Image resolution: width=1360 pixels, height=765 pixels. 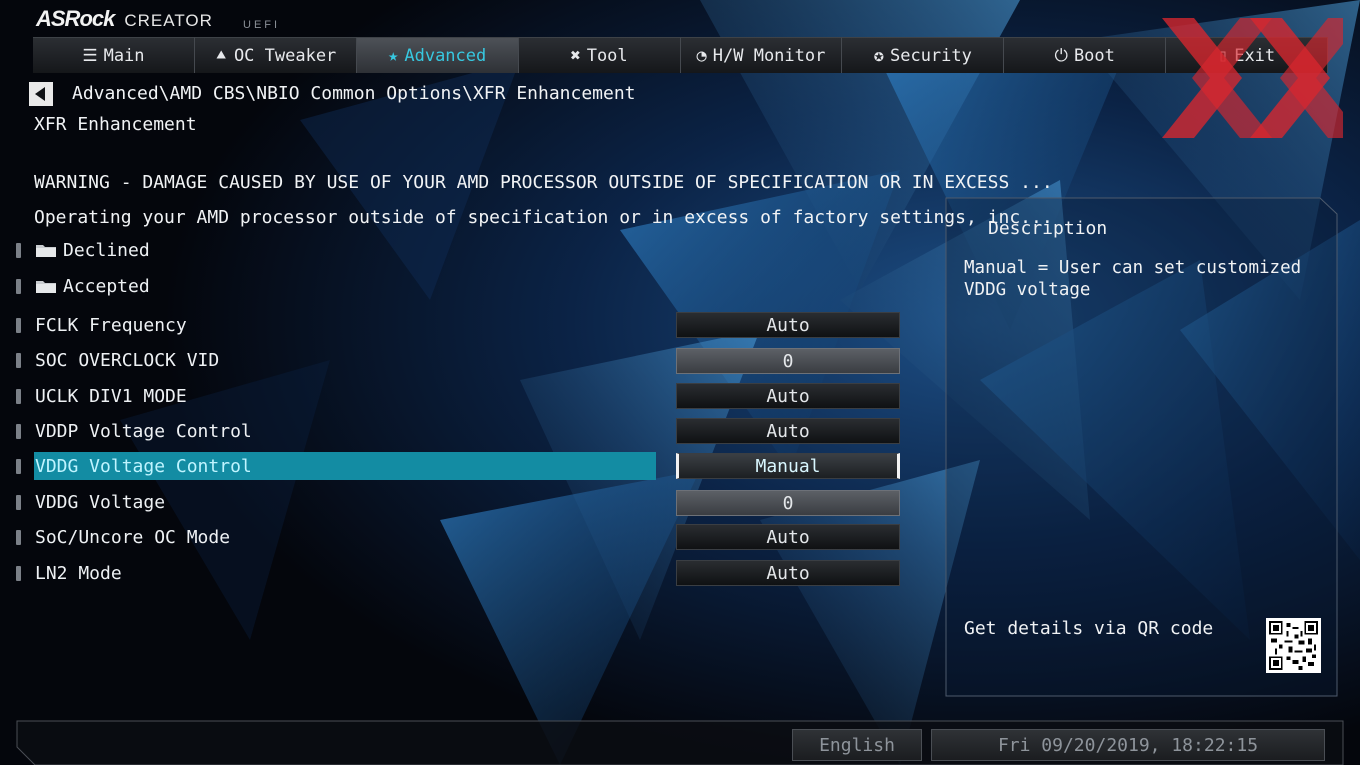 I want to click on vddg-voltage-input: 0, so click(x=788, y=503).